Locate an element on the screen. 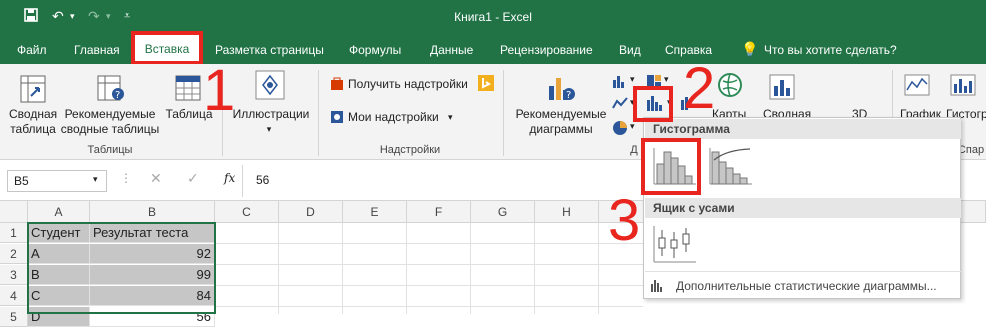 The height and width of the screenshot is (327, 986). tab-data: Данные is located at coordinates (451, 50).